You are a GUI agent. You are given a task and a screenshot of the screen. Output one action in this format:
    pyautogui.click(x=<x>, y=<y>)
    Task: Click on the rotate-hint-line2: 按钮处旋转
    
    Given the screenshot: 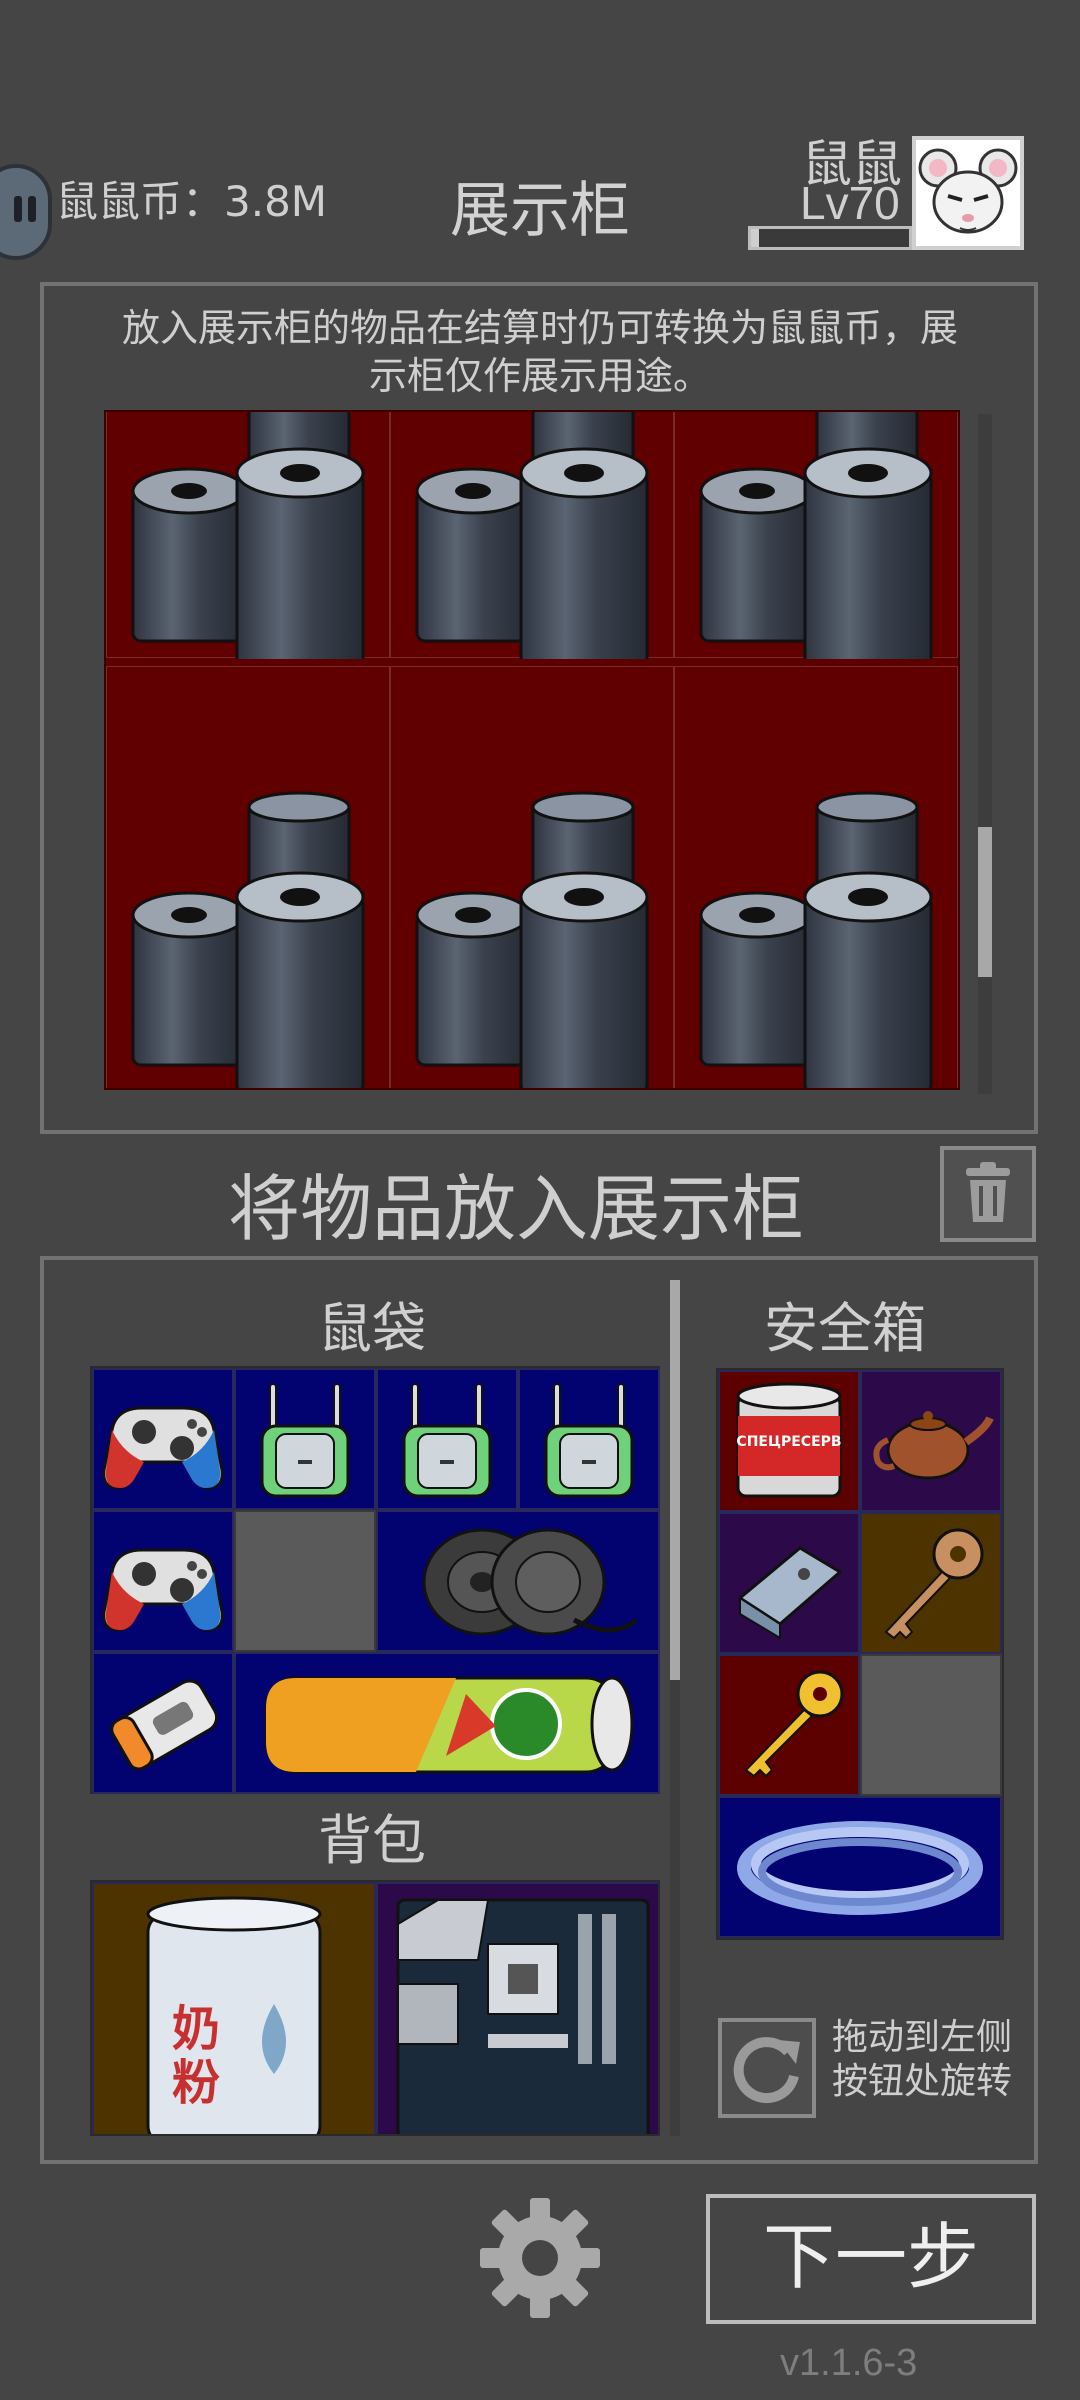 What is the action you would take?
    pyautogui.click(x=922, y=2081)
    